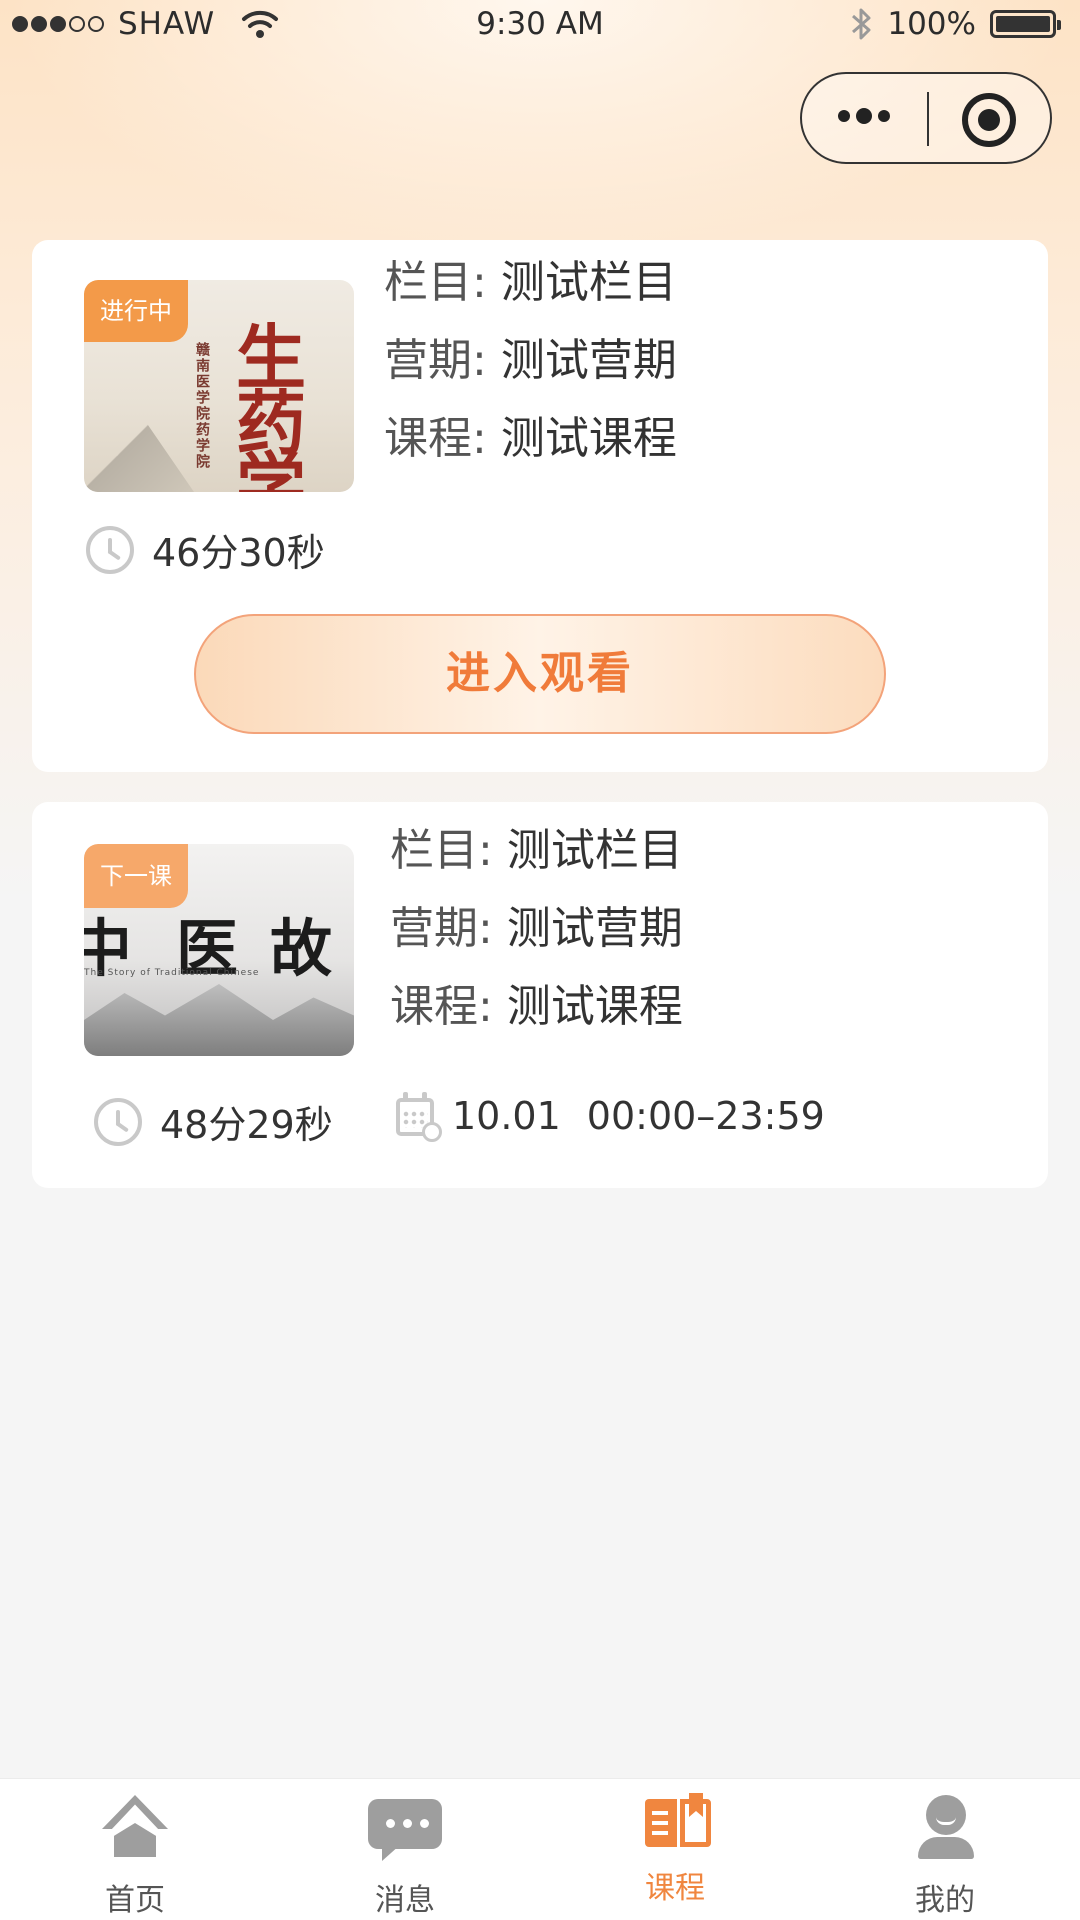  I want to click on bluetooth-icon, so click(861, 24).